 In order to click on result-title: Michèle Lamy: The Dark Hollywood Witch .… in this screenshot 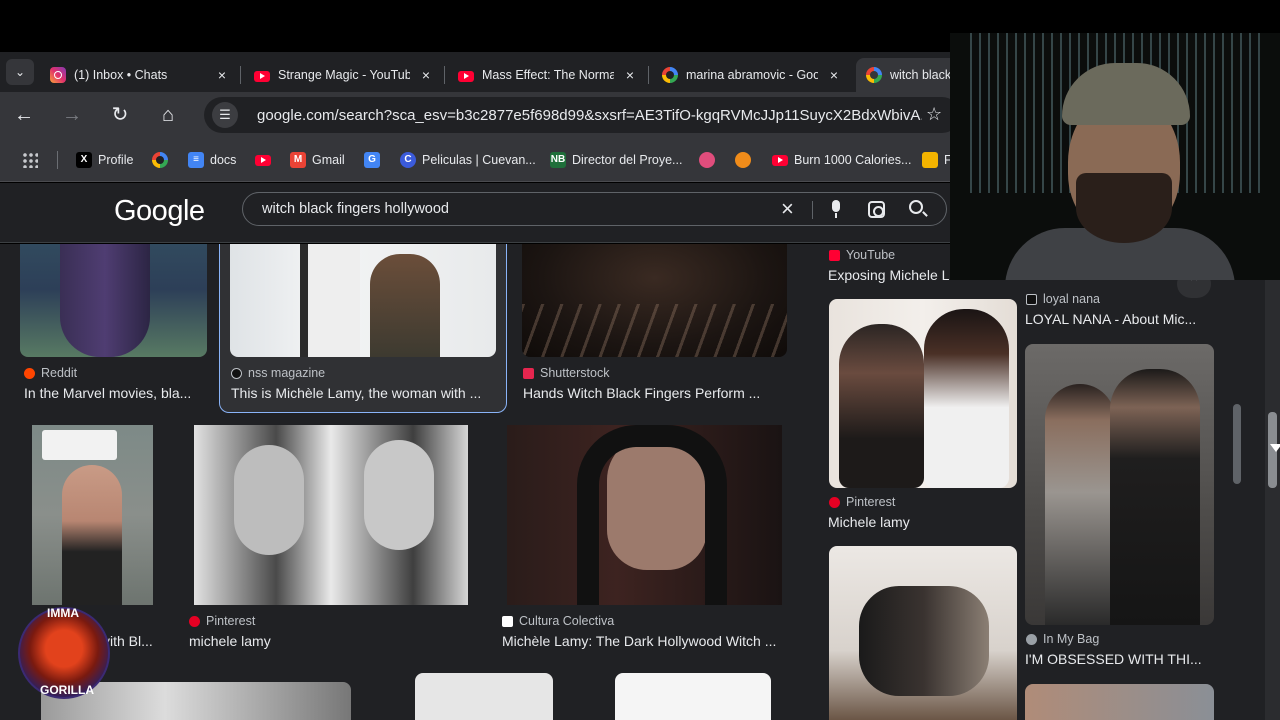, I will do `click(644, 641)`.